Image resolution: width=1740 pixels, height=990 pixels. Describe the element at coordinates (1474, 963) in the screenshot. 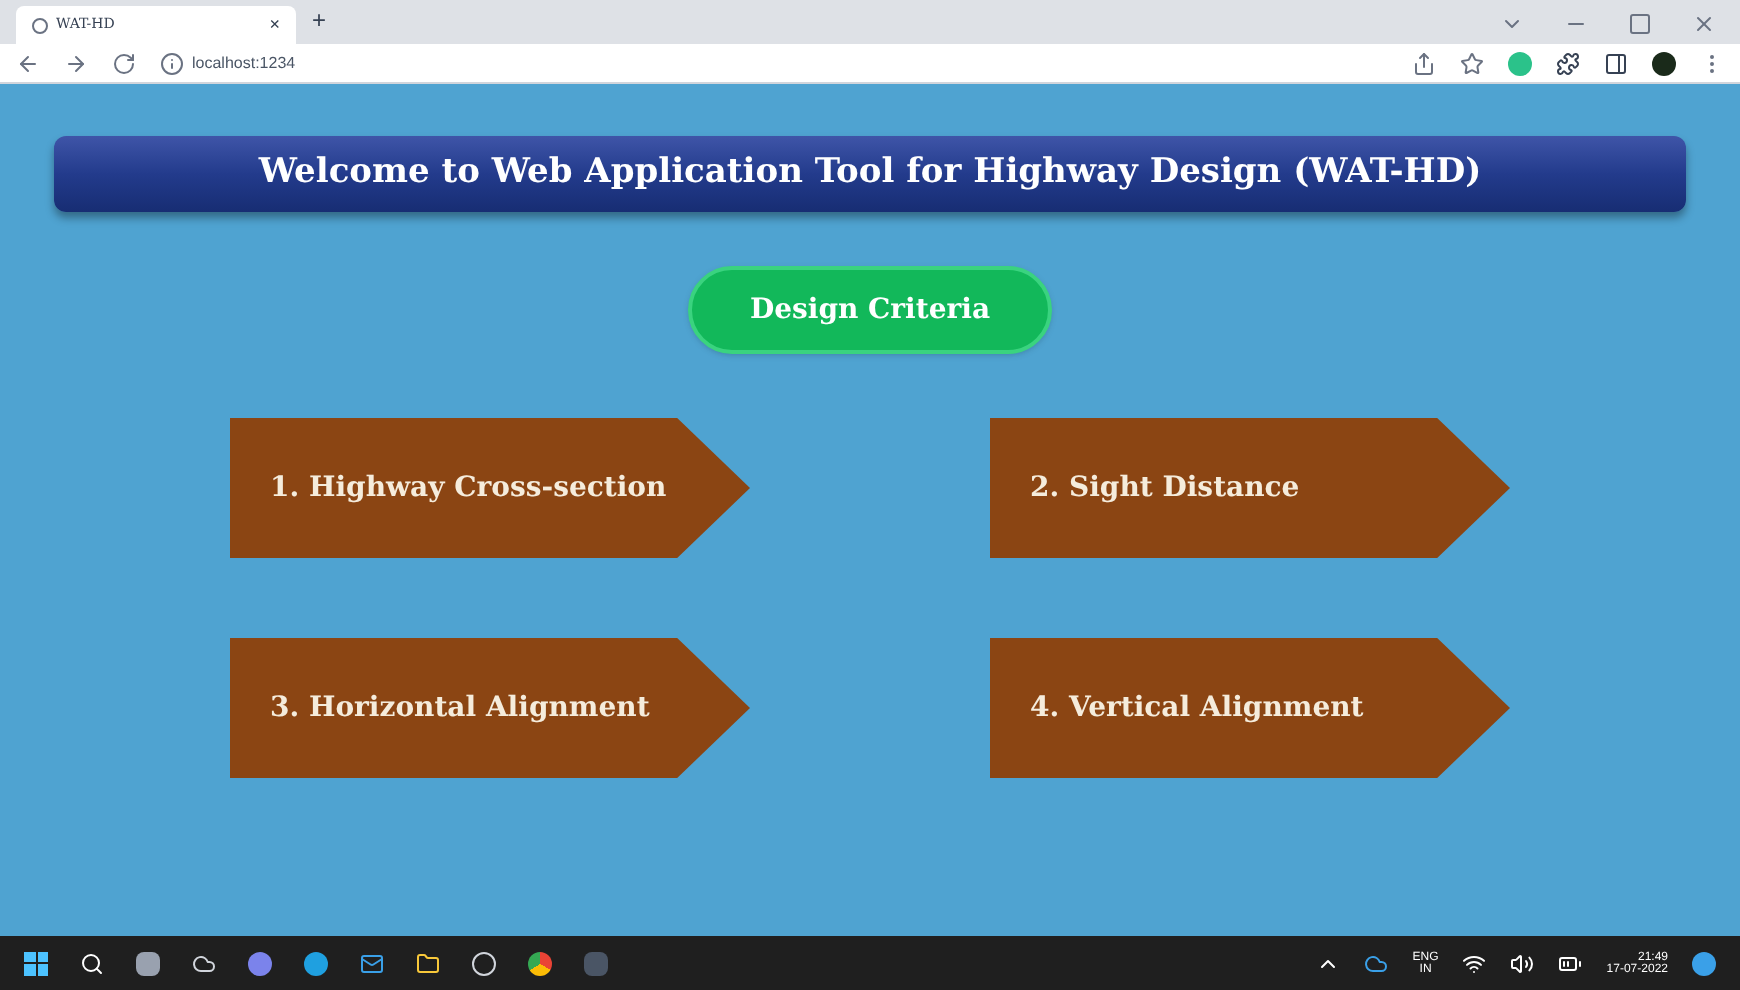

I see `wifi-icon` at that location.